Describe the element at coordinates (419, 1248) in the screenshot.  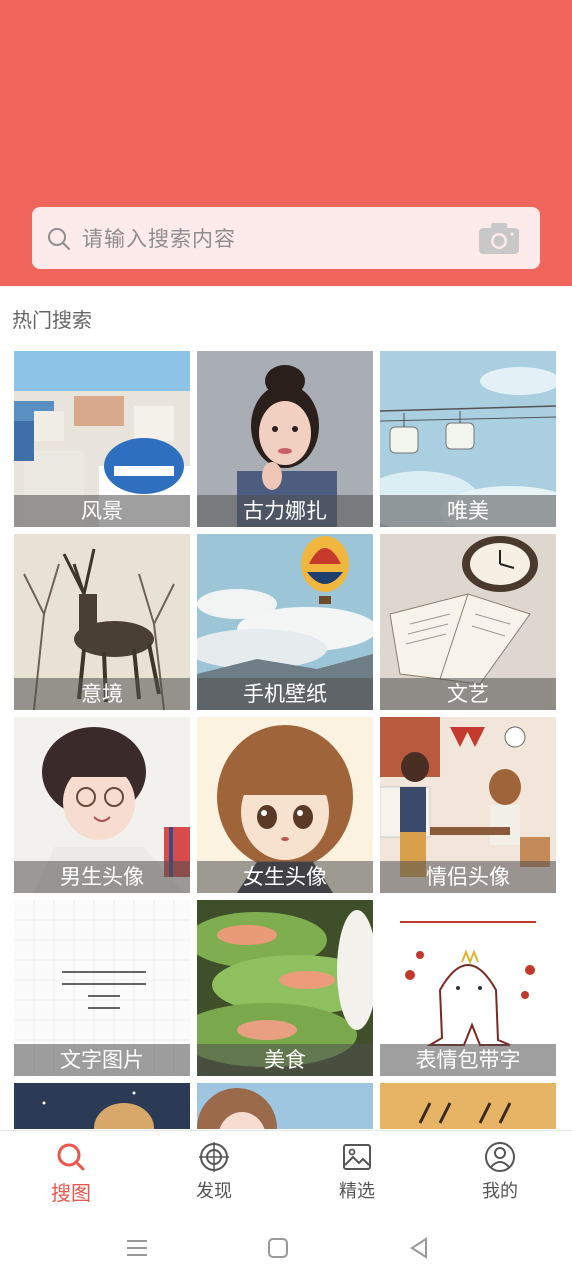
I see `back-icon` at that location.